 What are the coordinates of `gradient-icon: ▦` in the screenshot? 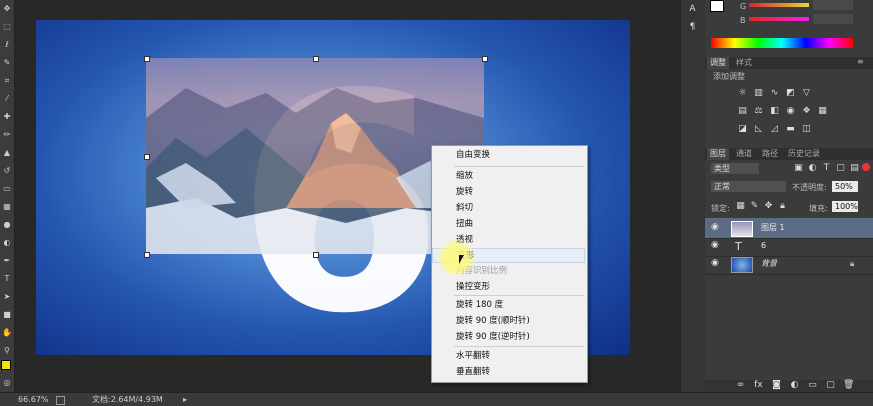 It's located at (7, 207).